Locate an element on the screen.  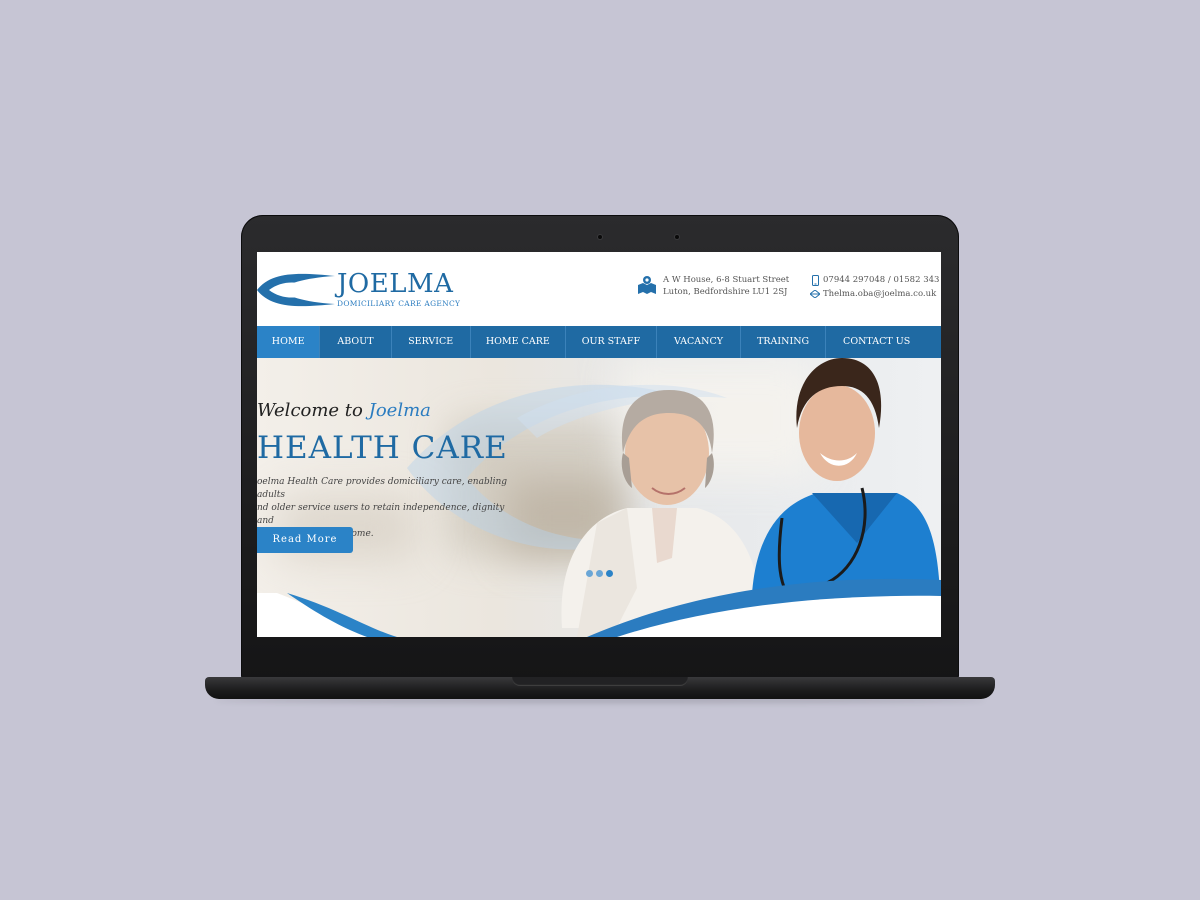
nav-home-care: HOME CARE is located at coordinates (518, 342).